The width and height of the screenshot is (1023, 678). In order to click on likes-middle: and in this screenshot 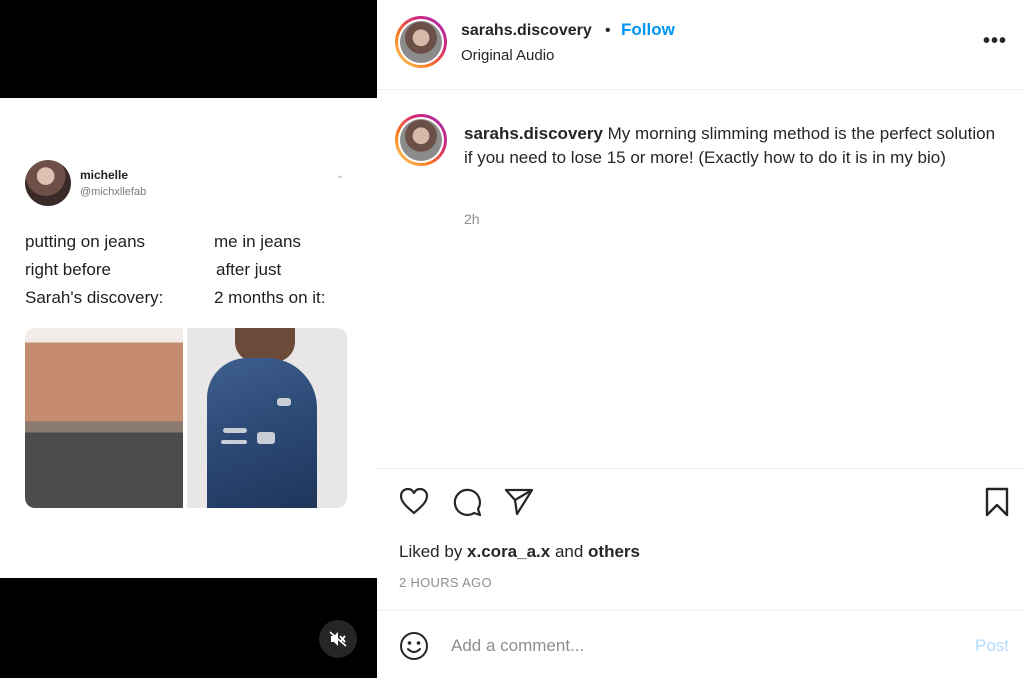, I will do `click(569, 551)`.